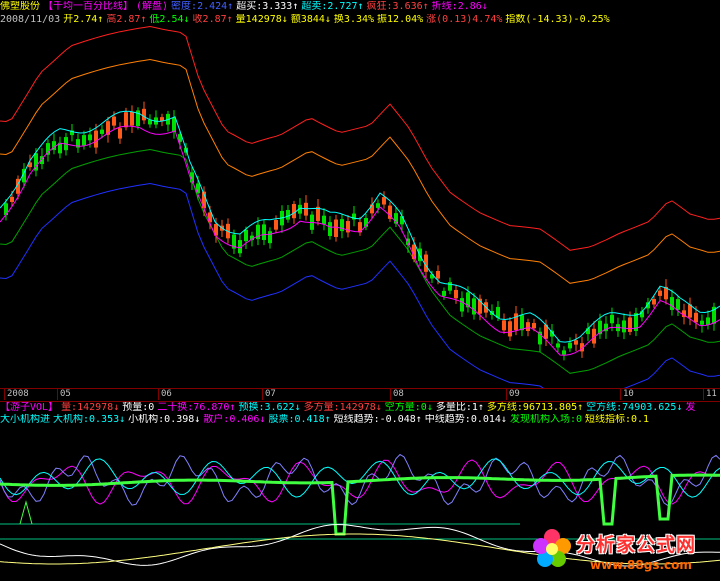 The height and width of the screenshot is (581, 720). I want to click on indicator1-item: 发, so click(690, 407).